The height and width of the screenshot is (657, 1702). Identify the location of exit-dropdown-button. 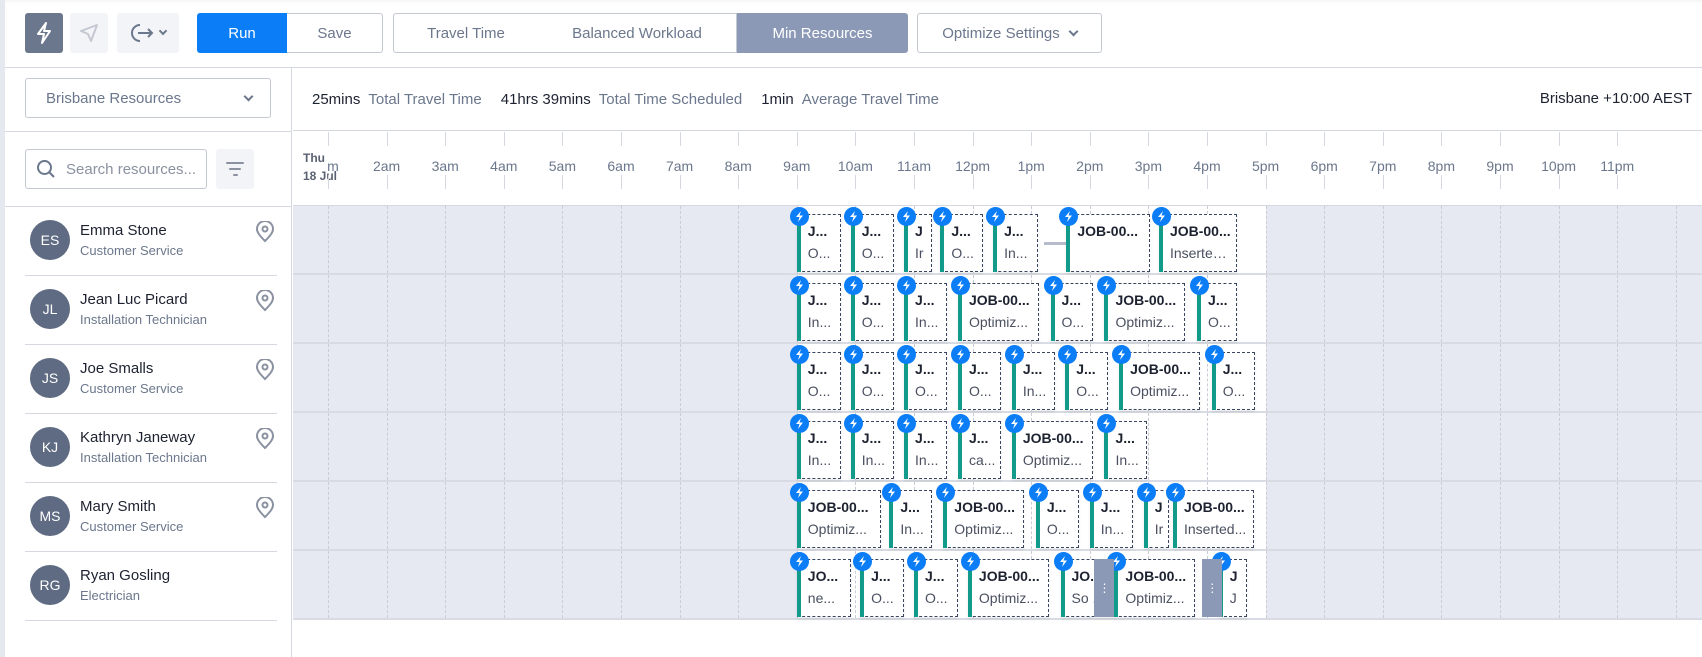
(148, 33).